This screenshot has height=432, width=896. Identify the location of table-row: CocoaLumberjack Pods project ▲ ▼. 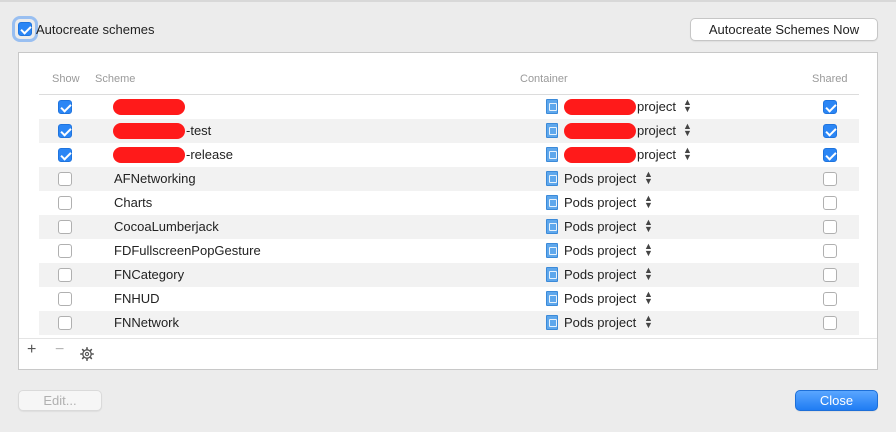
(449, 227).